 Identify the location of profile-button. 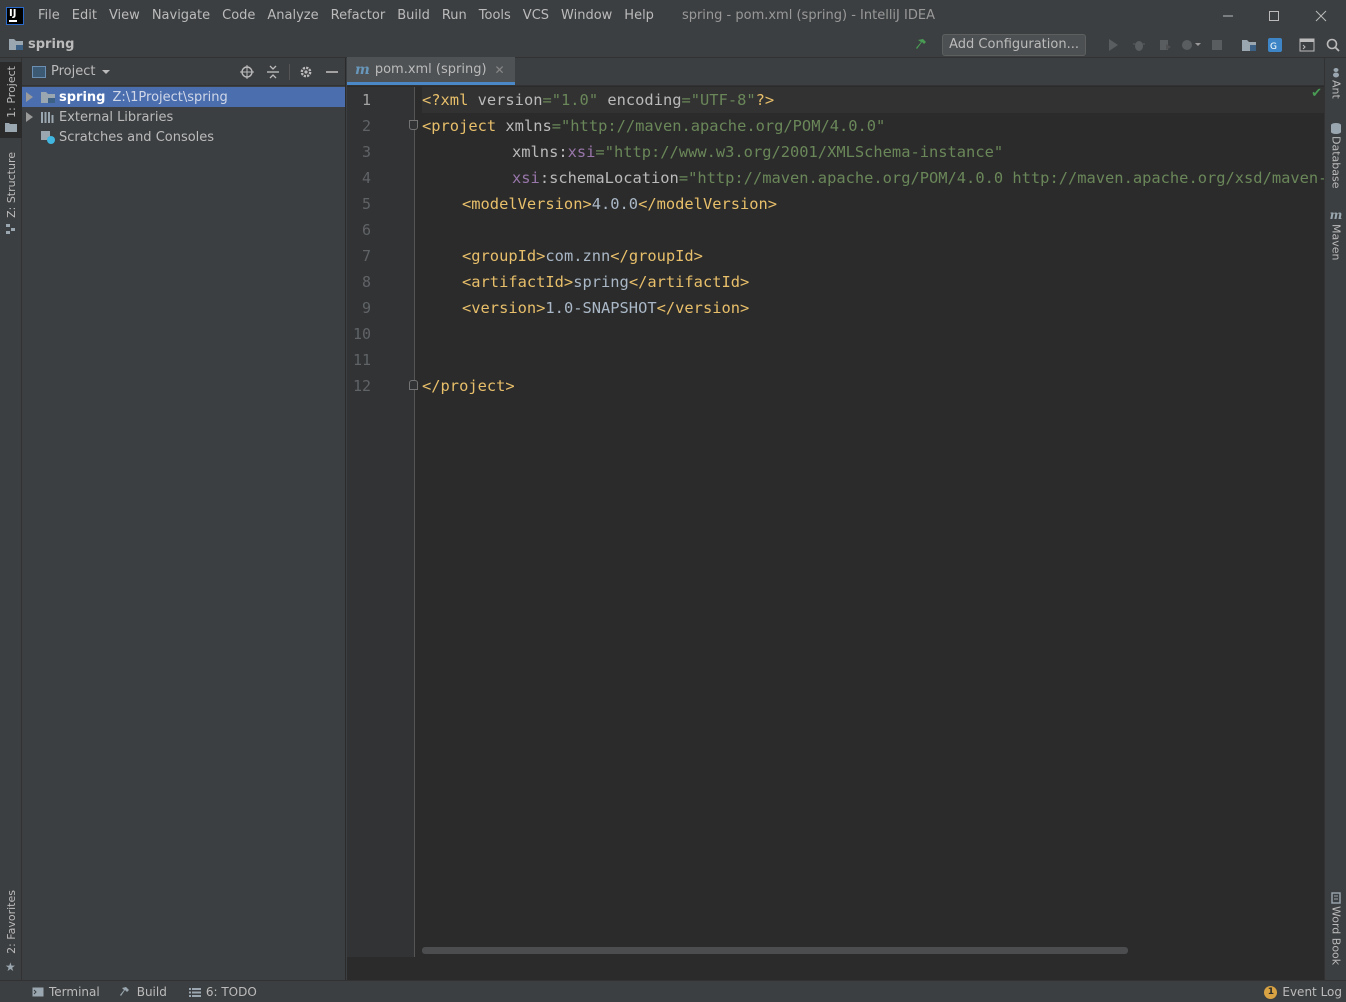
(1191, 45).